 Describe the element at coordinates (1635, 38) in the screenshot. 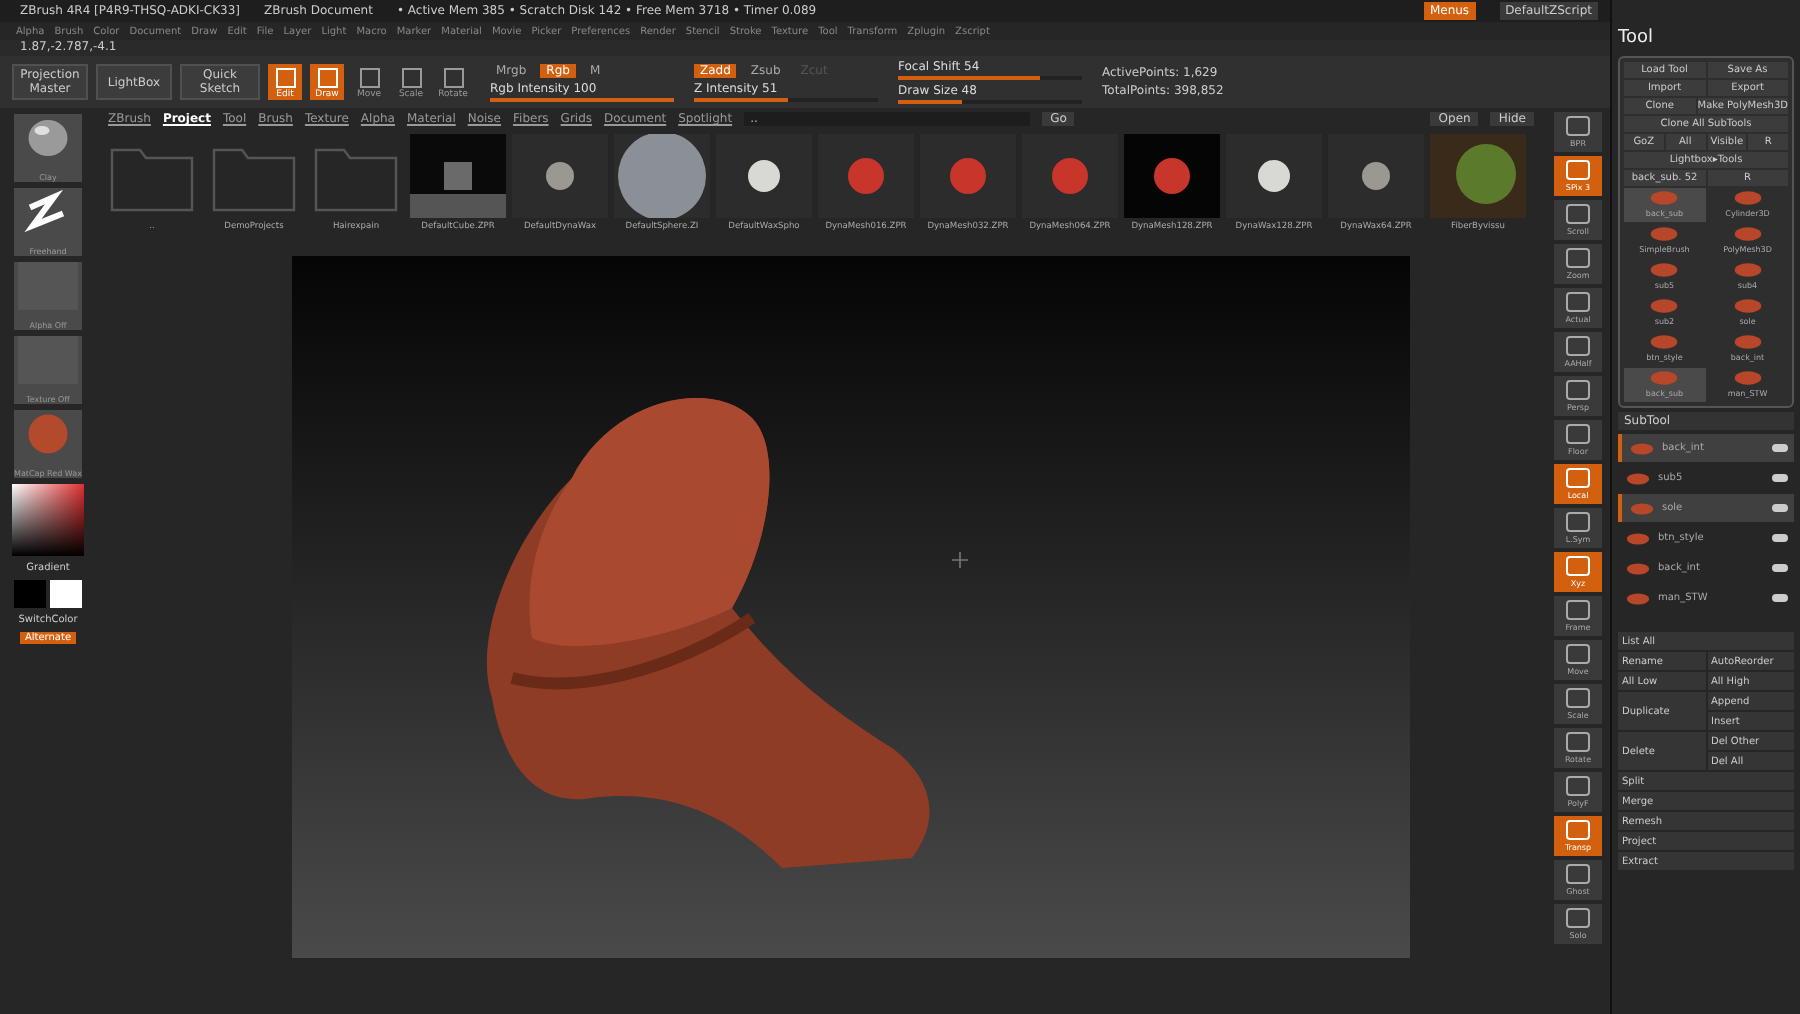

I see `panel-title: Tool` at that location.